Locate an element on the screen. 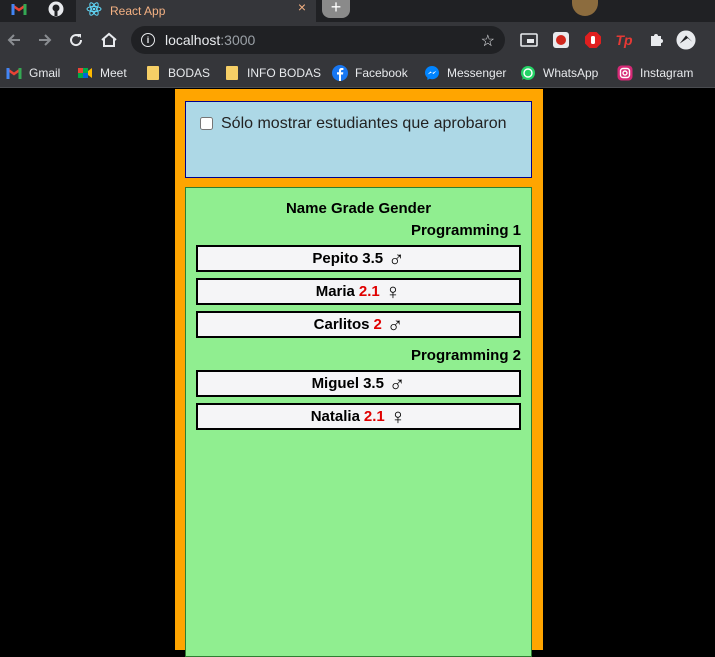 This screenshot has width=715, height=657. course-heading: Programming 2 is located at coordinates (465, 355).